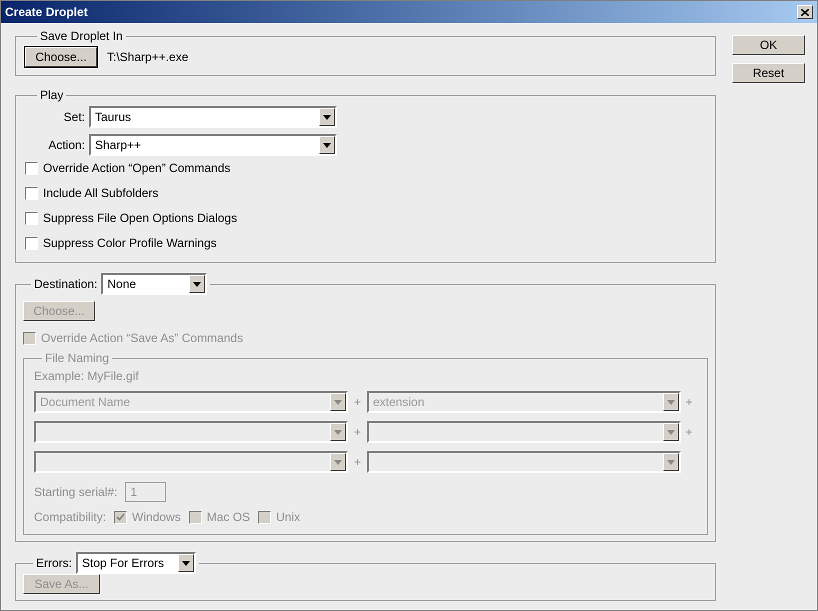 The width and height of the screenshot is (818, 611). What do you see at coordinates (66, 145) in the screenshot?
I see `field-label: Action:` at bounding box center [66, 145].